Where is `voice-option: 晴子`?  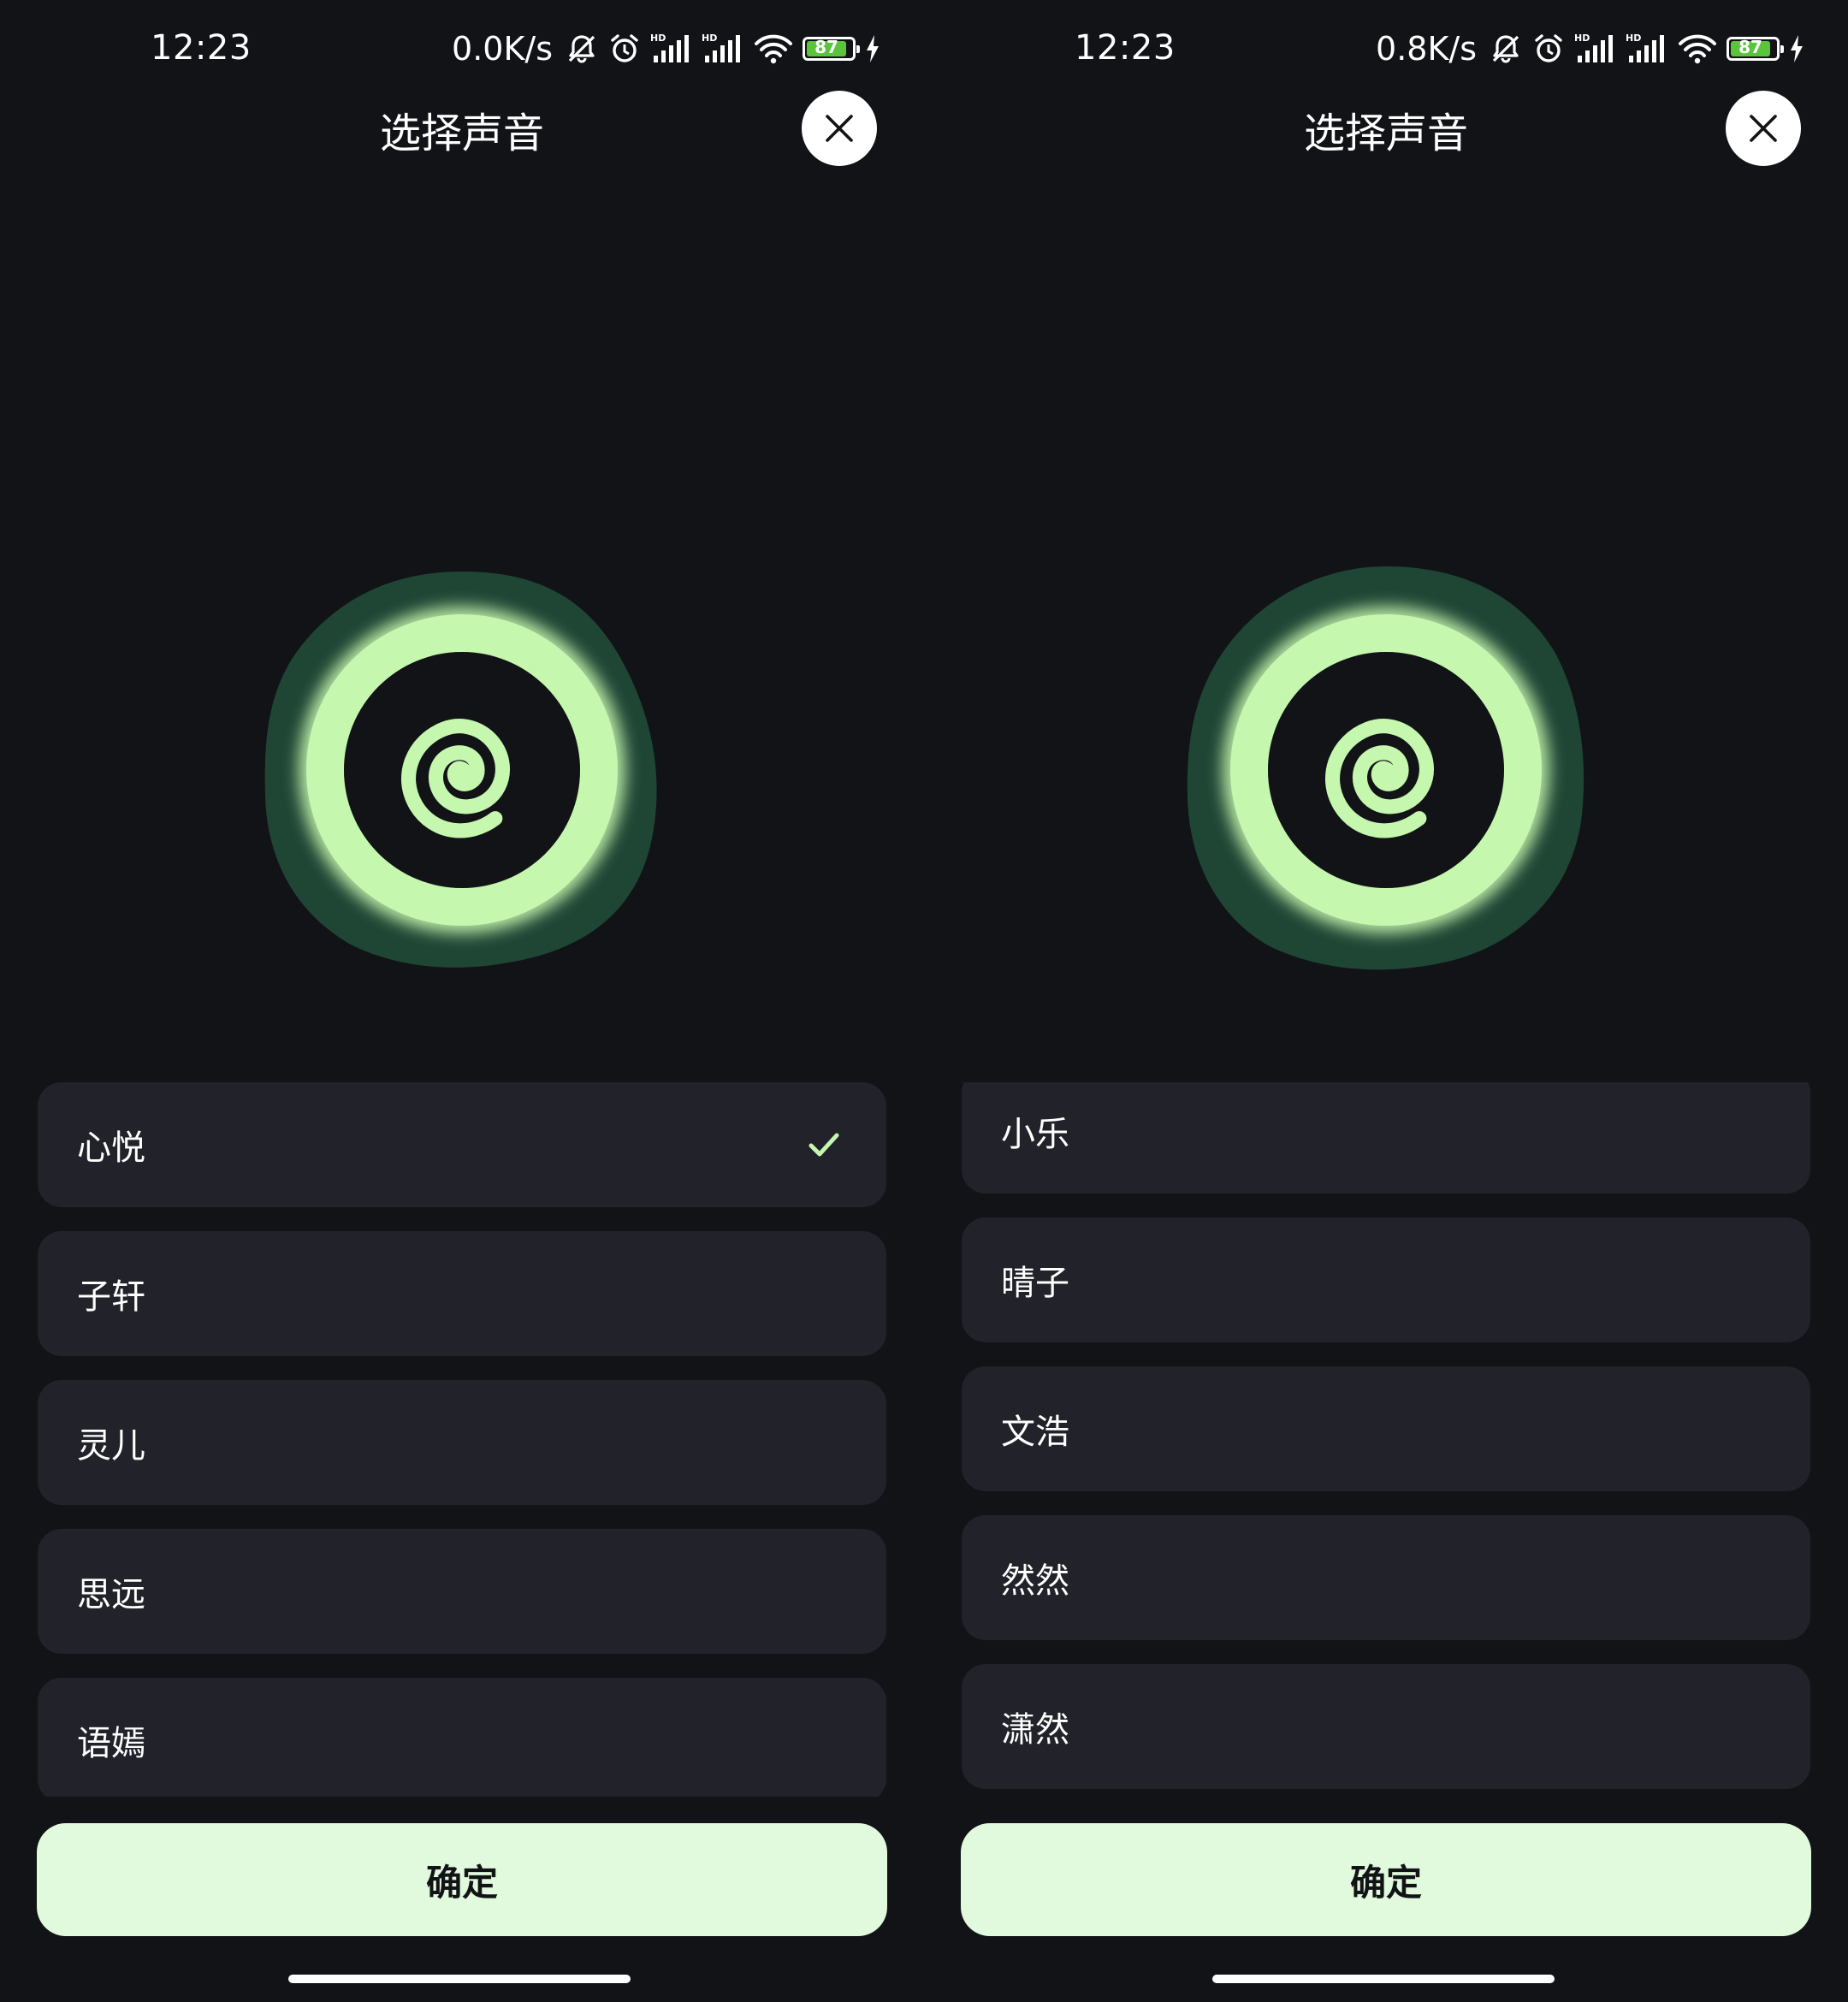
voice-option: 晴子 is located at coordinates (1386, 1279).